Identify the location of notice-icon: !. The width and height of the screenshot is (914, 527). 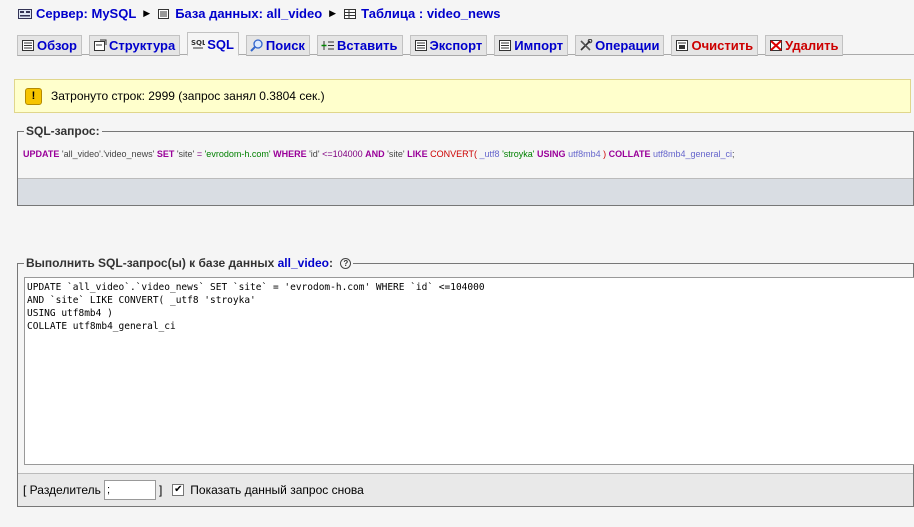
(33, 96).